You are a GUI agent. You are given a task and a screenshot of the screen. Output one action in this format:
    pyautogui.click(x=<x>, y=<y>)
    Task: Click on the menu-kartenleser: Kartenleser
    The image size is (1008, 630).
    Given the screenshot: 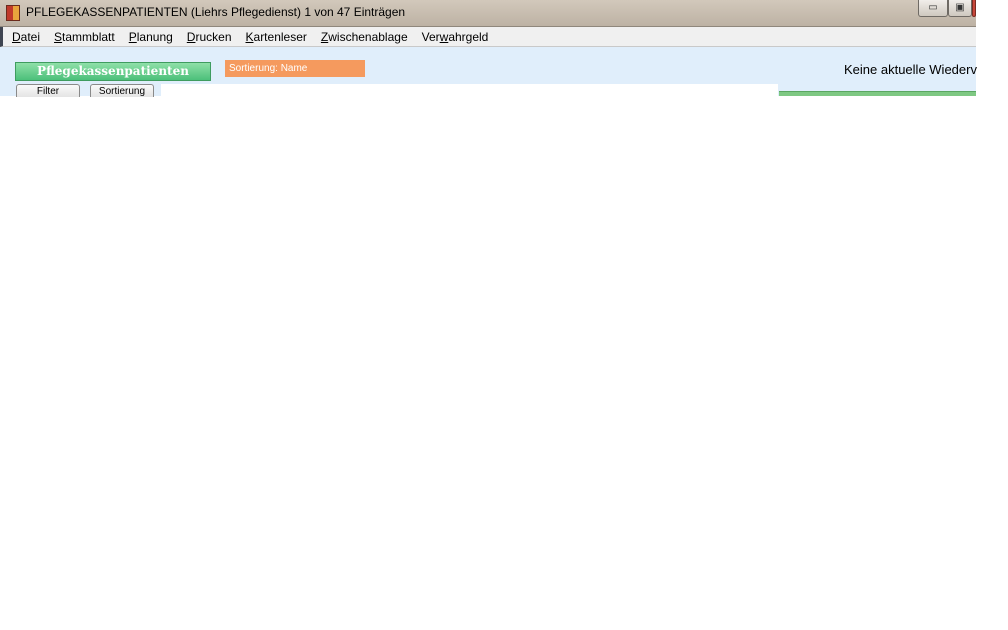 What is the action you would take?
    pyautogui.click(x=276, y=37)
    